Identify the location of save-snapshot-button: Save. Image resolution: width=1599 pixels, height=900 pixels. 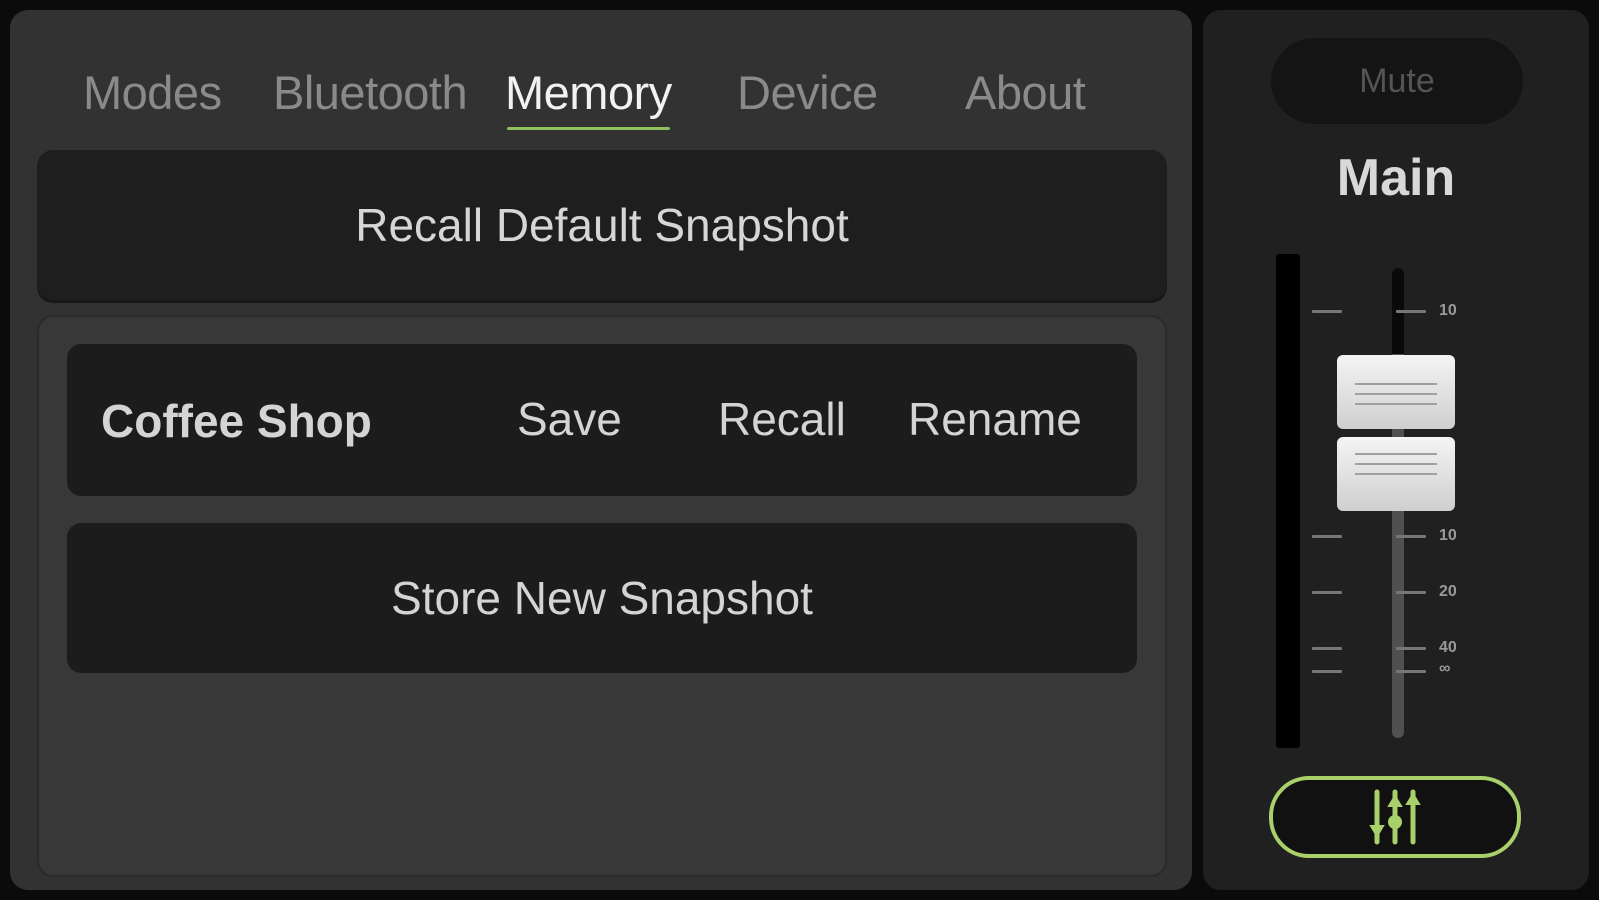
(569, 419).